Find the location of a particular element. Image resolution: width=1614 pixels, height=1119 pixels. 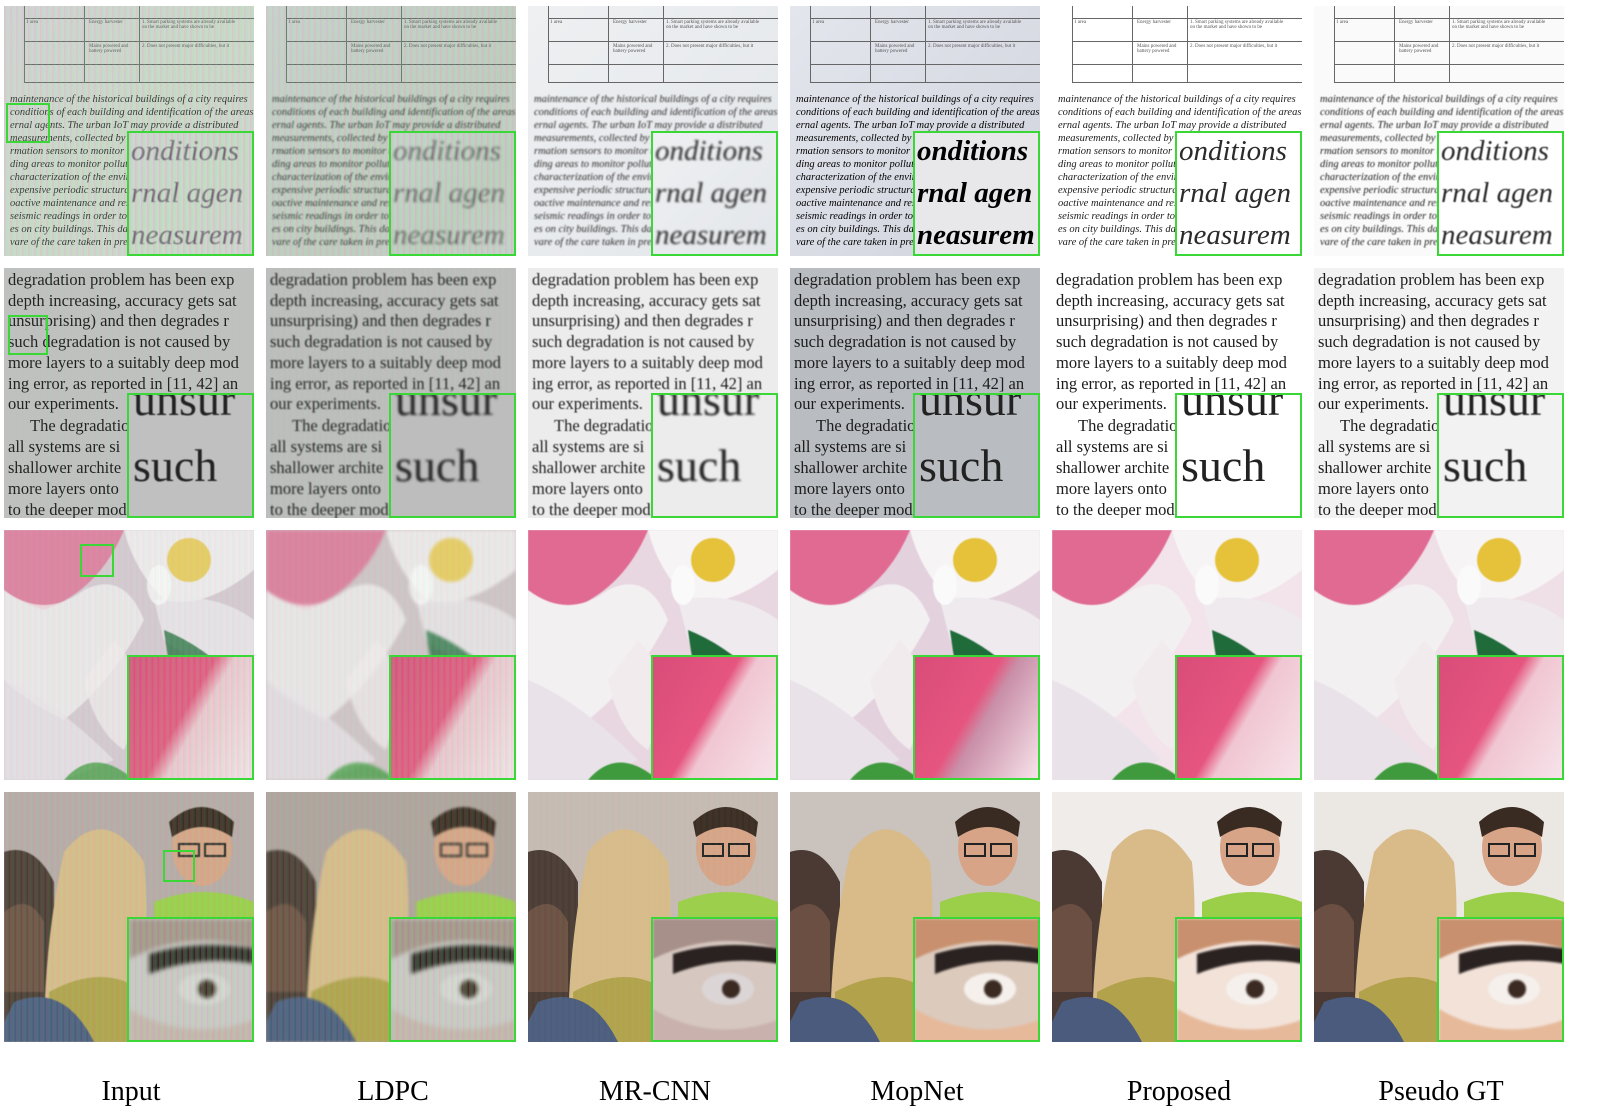

table-cell-text: 1 area is located at coordinates (1342, 22).